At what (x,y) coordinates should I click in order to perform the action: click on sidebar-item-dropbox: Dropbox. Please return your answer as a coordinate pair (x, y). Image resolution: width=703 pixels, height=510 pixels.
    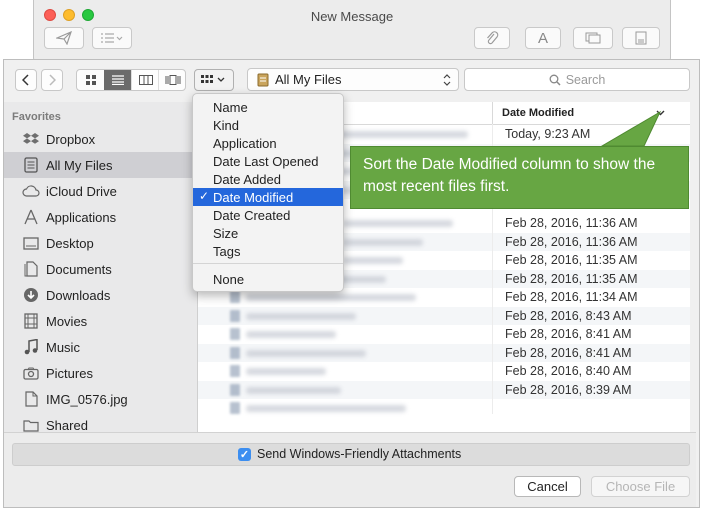
    Looking at the image, I should click on (100, 139).